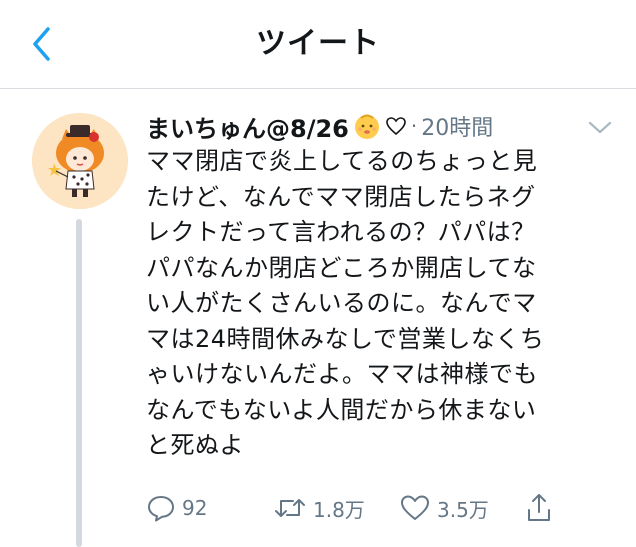  What do you see at coordinates (342, 161) in the screenshot?
I see `tweet-text-line: ママ閉店で炎上してるのちょっと見` at bounding box center [342, 161].